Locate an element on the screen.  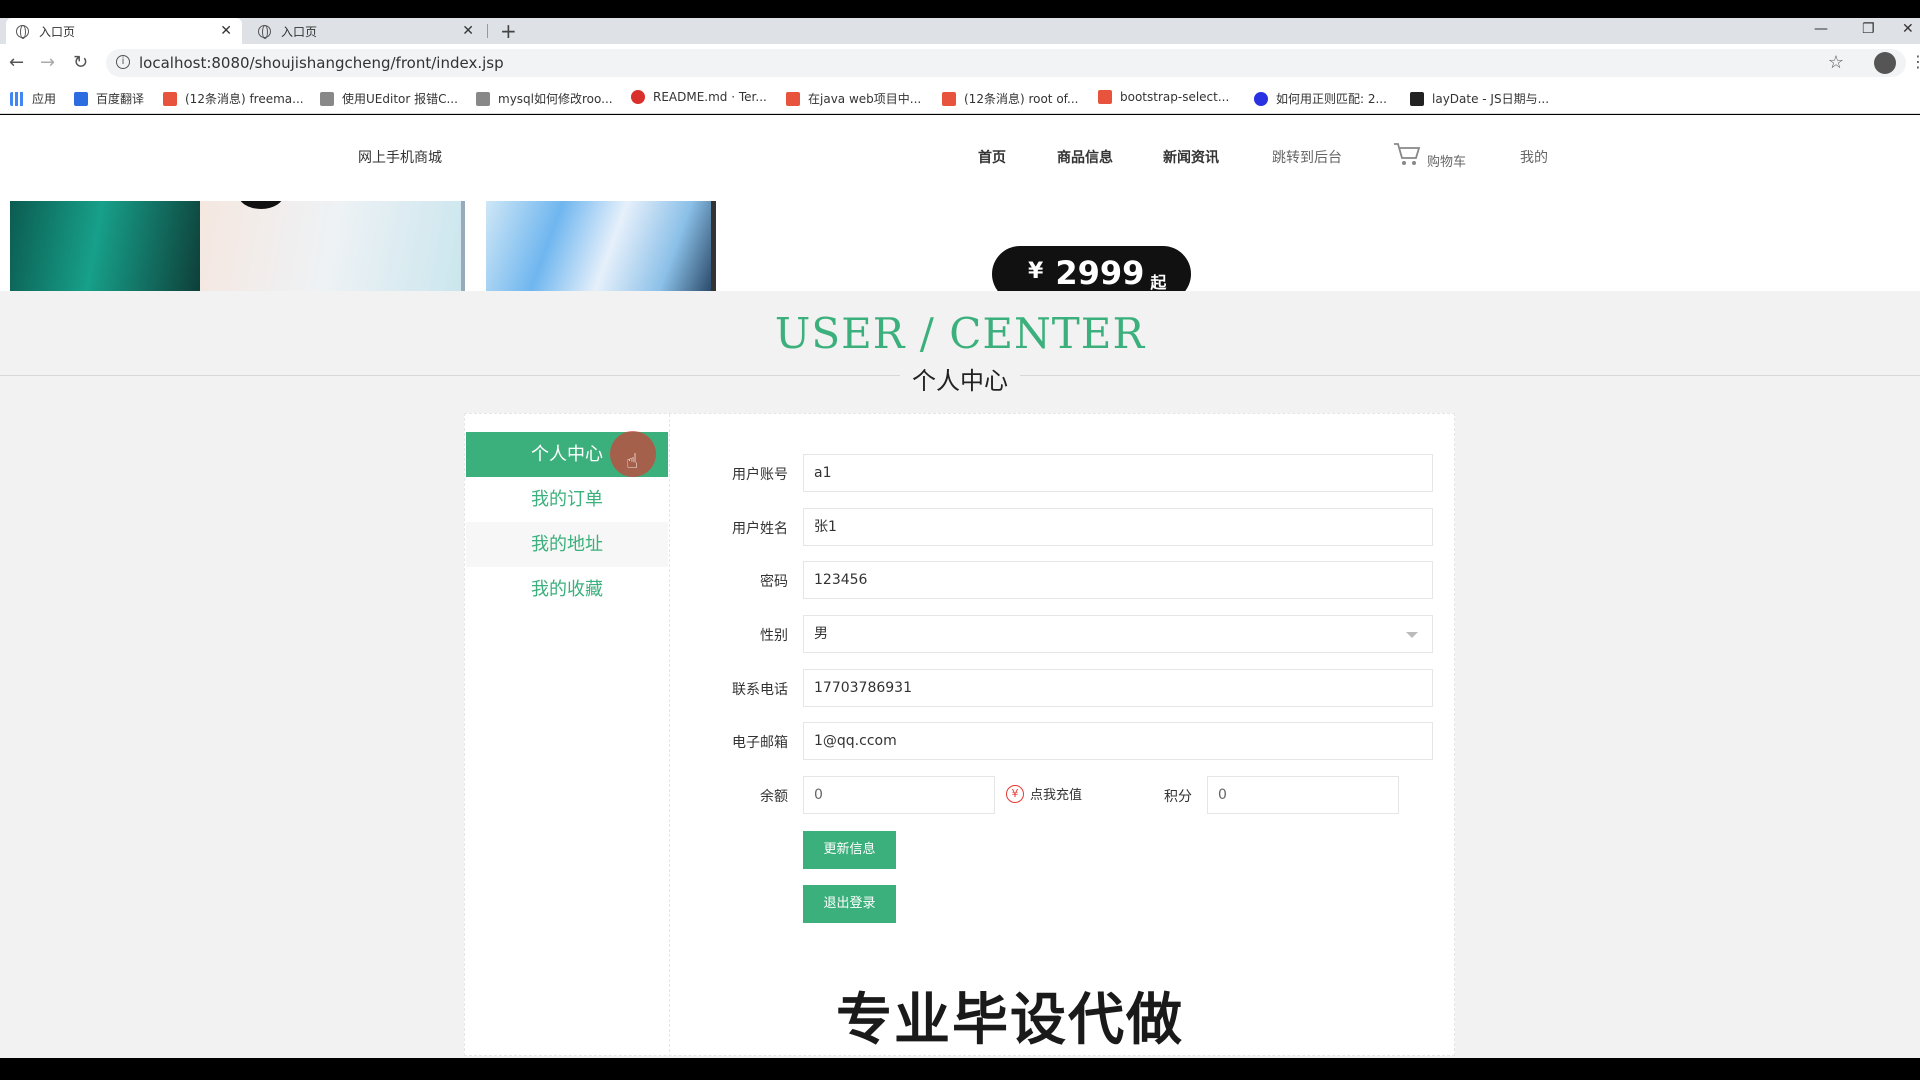
cart-icon is located at coordinates (1407, 154).